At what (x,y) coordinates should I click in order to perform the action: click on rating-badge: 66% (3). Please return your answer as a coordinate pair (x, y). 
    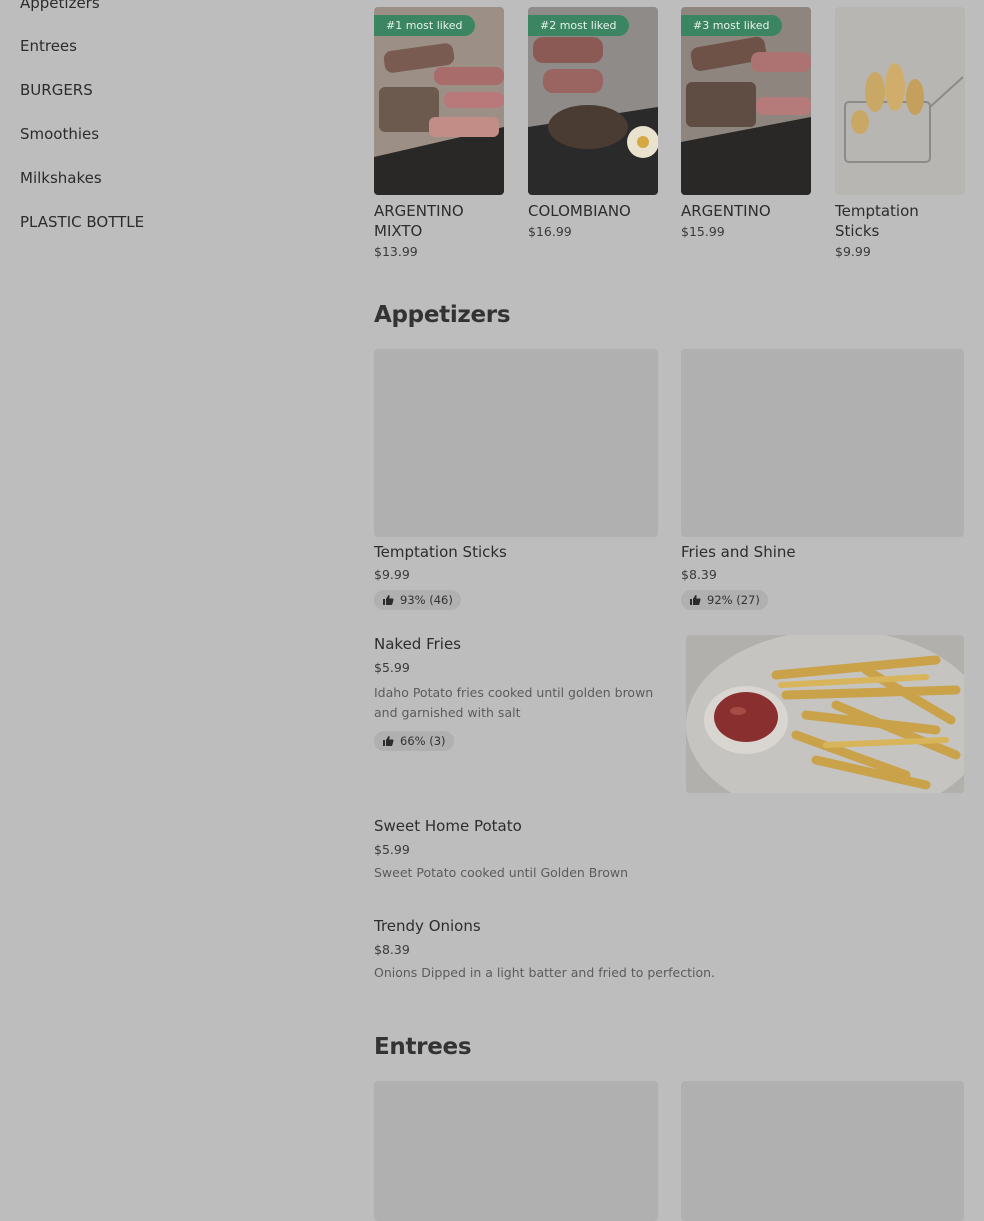
    Looking at the image, I should click on (414, 741).